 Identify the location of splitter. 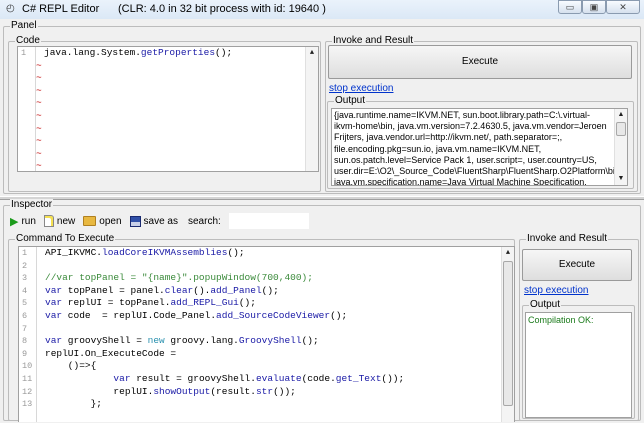
(322, 198).